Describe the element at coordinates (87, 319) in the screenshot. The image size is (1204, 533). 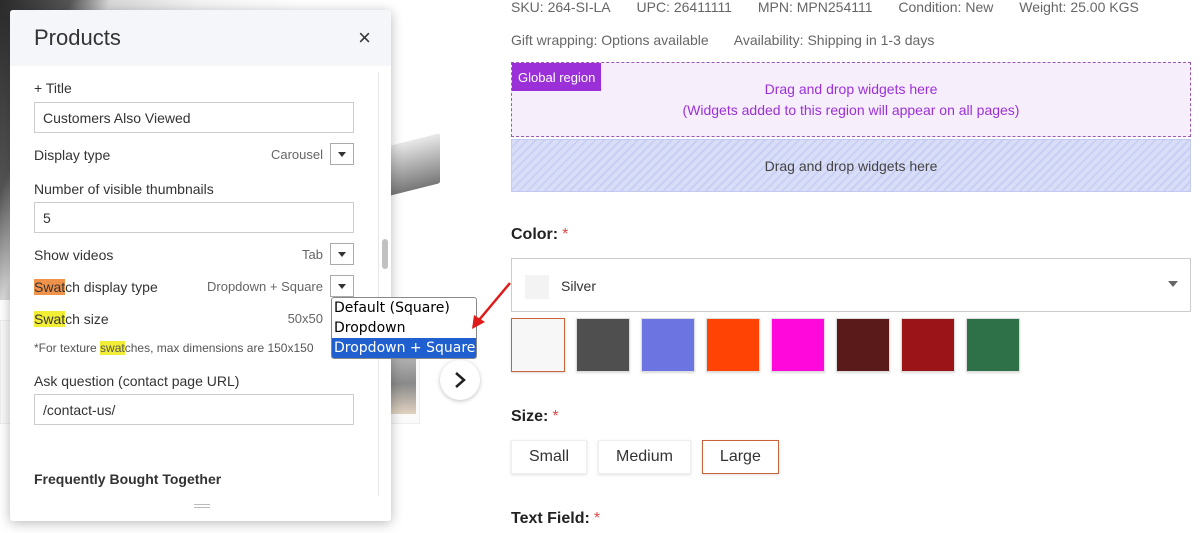
I see `label-rest: ch size` at that location.